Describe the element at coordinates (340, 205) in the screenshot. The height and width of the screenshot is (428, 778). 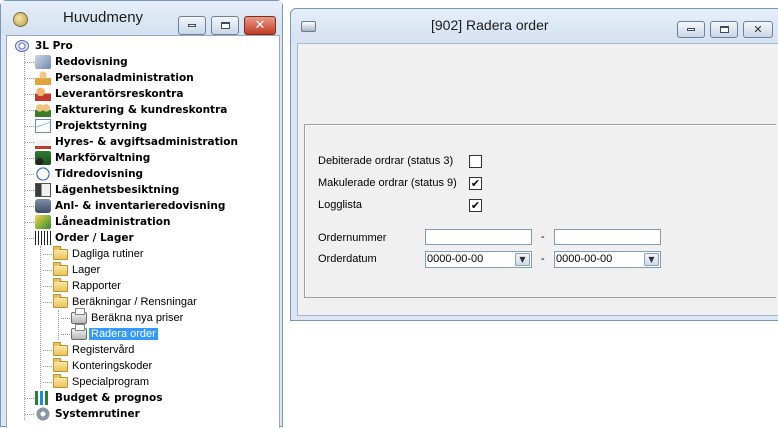
I see `logglista-label: Logglista` at that location.